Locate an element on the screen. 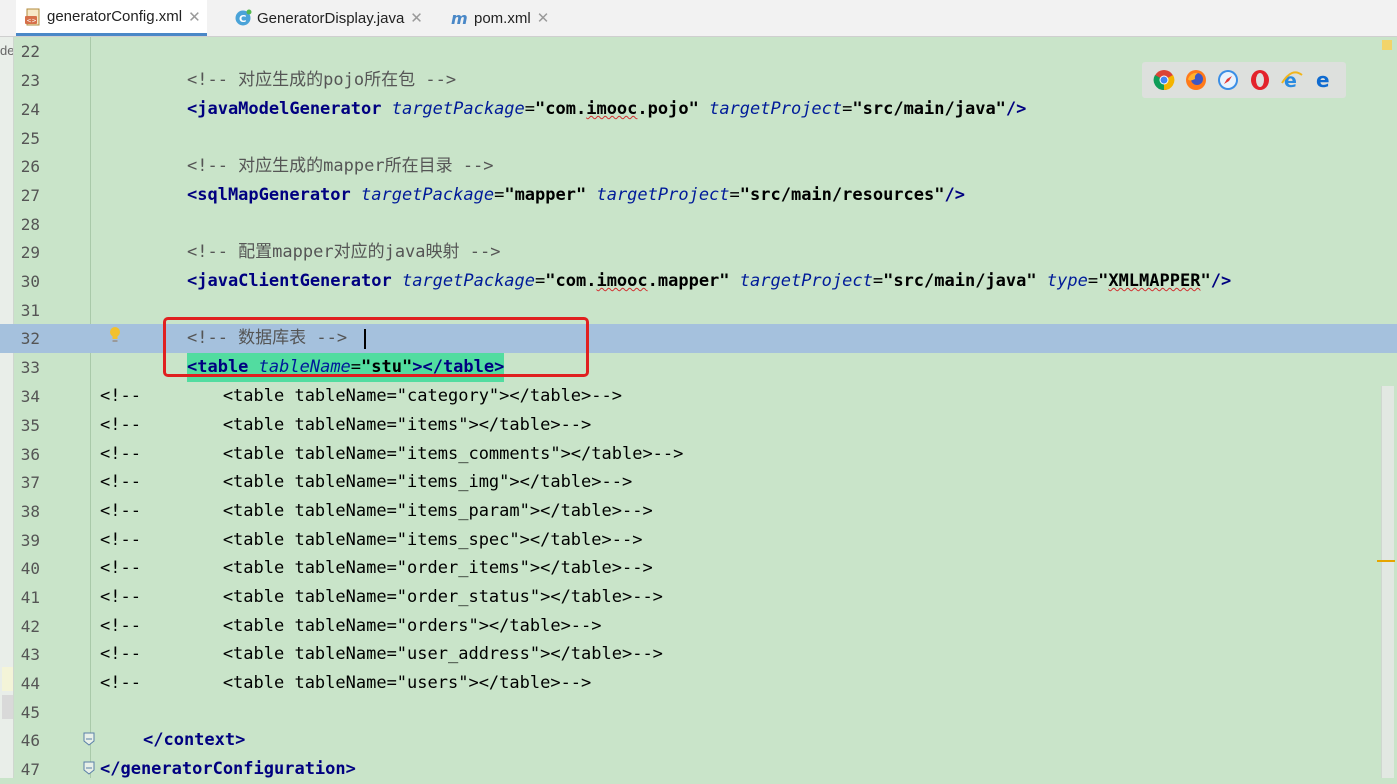  java-class-icon: C is located at coordinates (243, 18).